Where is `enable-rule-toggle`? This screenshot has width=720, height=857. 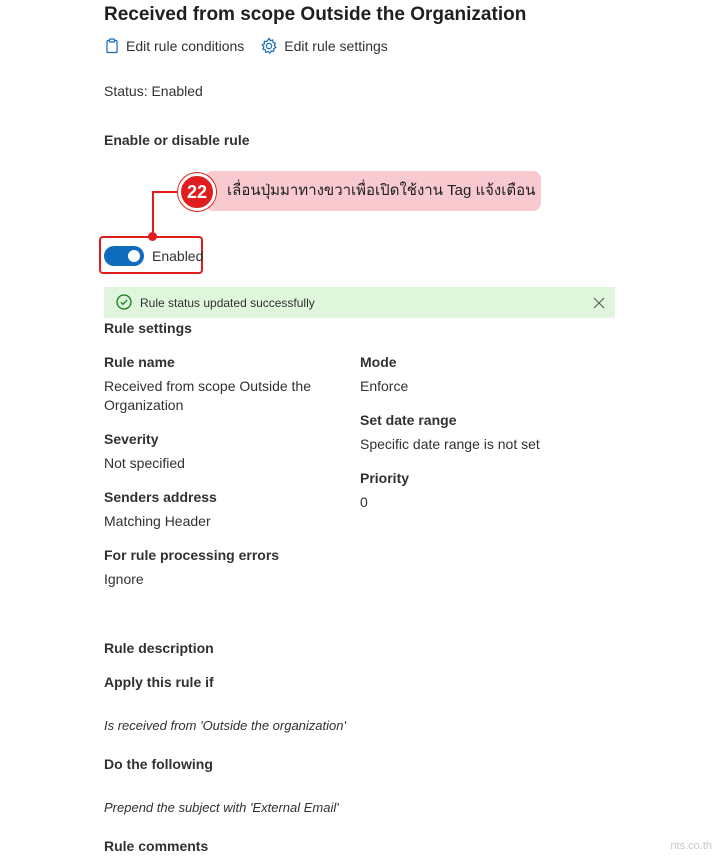 enable-rule-toggle is located at coordinates (124, 256).